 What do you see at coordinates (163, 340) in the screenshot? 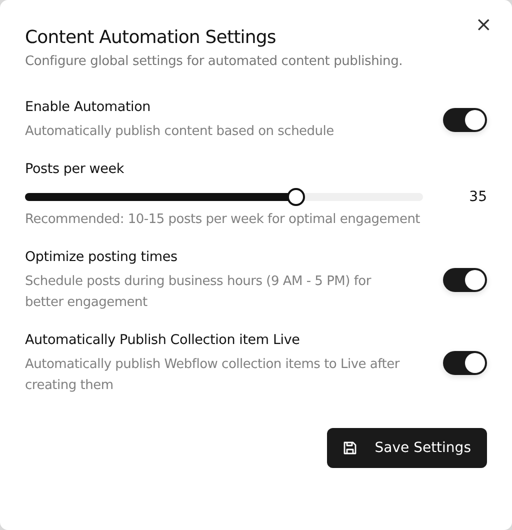
I see `setting-label: Automatically Publish Collection item Live` at bounding box center [163, 340].